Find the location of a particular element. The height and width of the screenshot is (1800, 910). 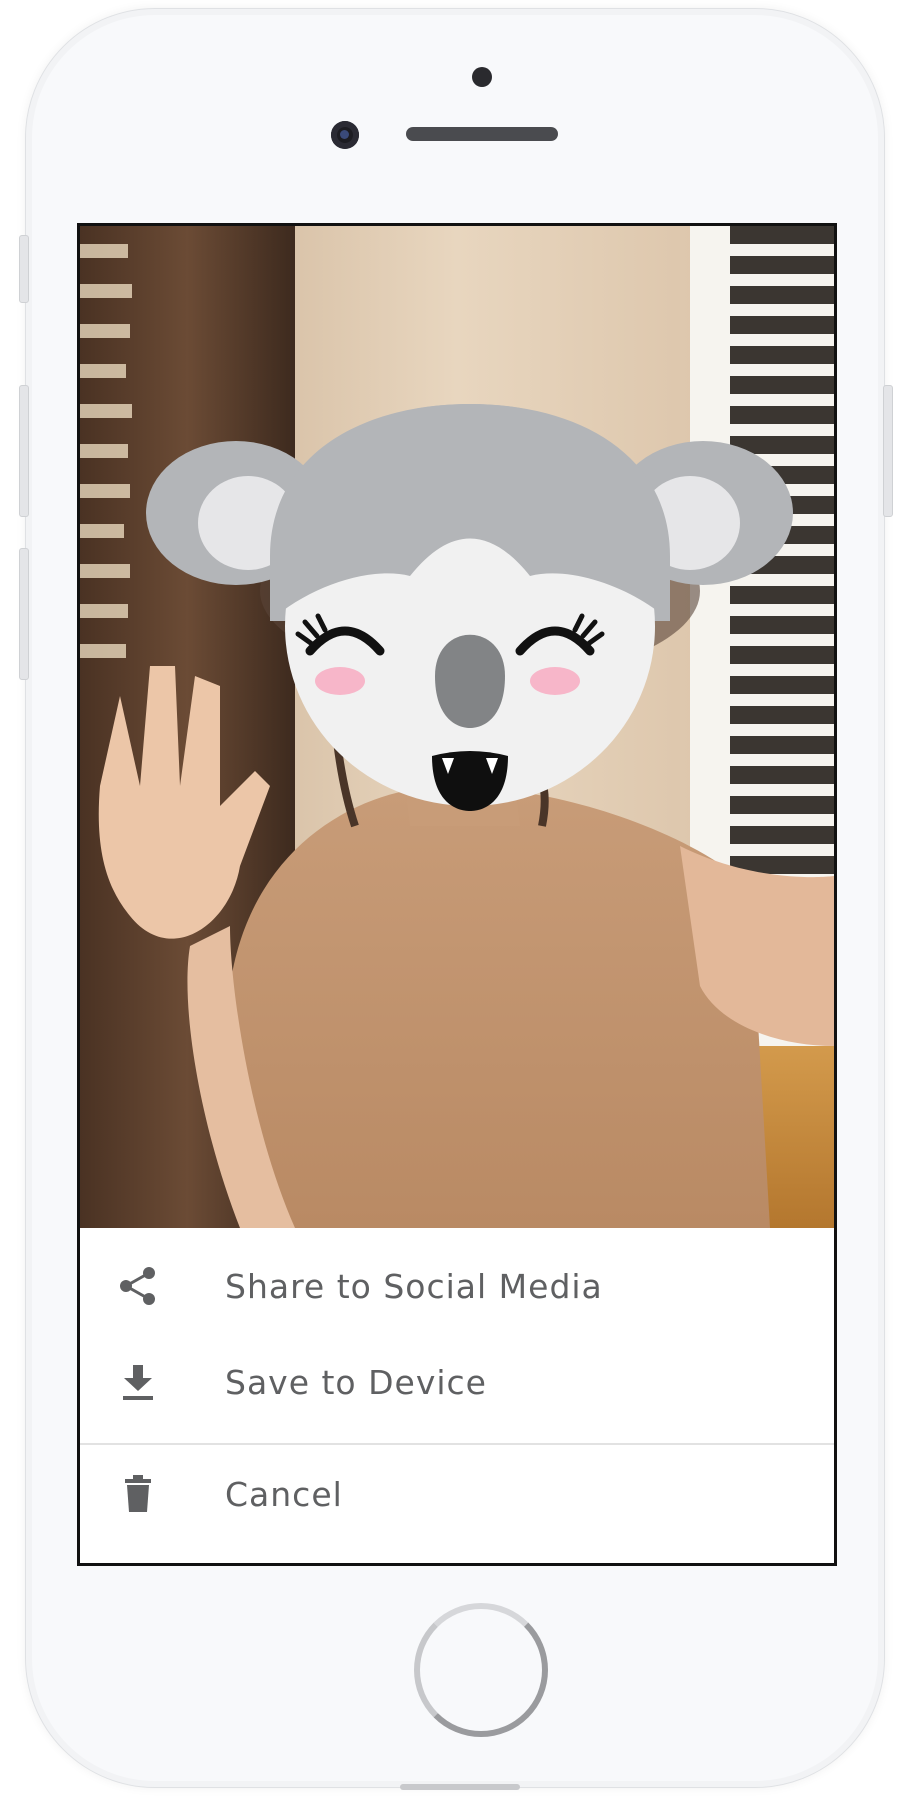

save-to-device-label: Save to Device is located at coordinates (356, 1382).